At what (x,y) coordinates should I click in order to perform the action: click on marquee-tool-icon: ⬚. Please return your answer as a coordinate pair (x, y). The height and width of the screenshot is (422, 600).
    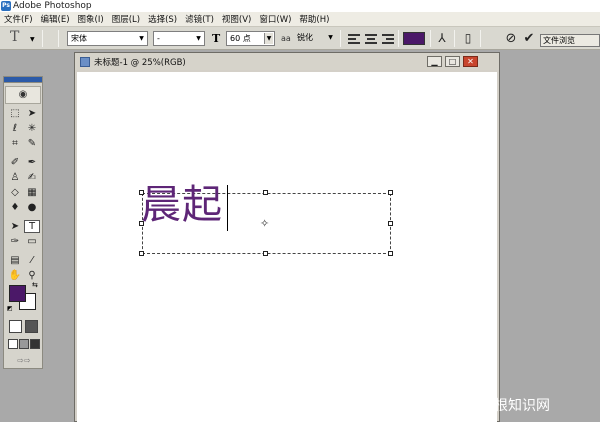
    Looking at the image, I should click on (15, 113).